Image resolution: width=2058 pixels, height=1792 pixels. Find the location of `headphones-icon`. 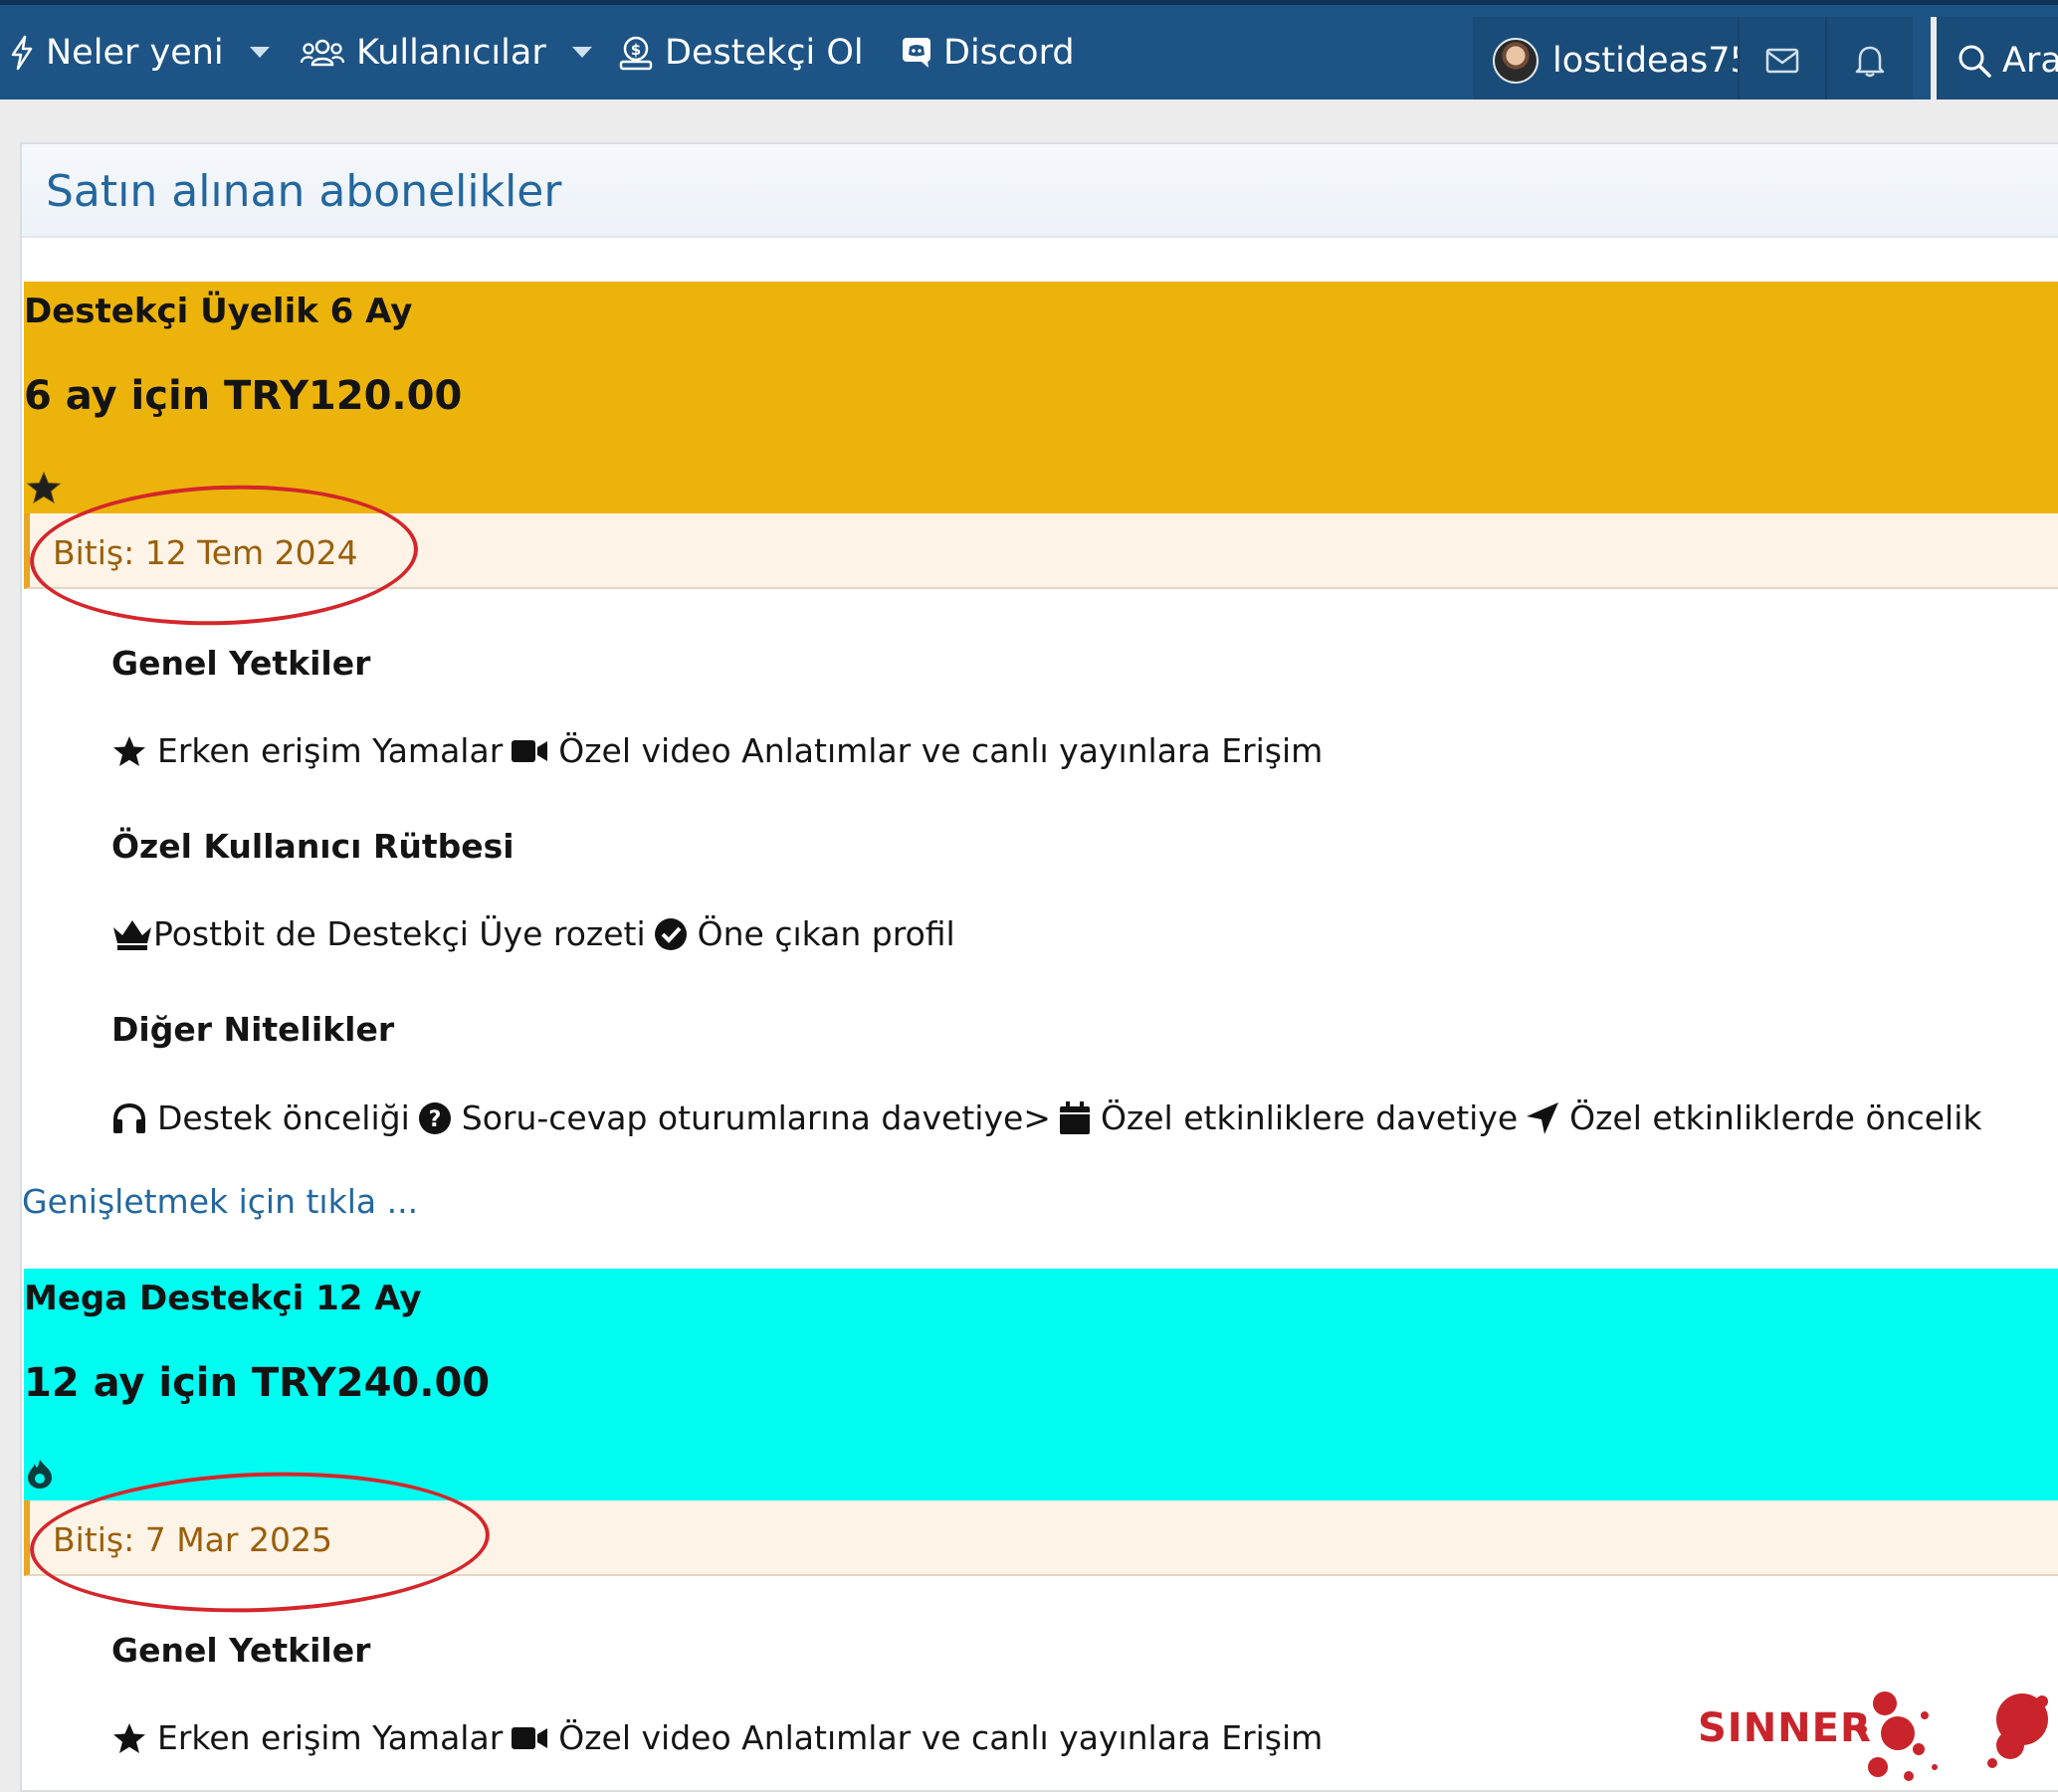

headphones-icon is located at coordinates (129, 1117).